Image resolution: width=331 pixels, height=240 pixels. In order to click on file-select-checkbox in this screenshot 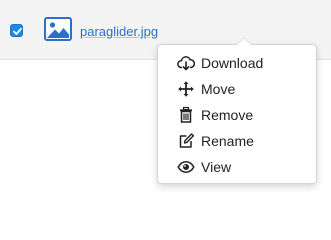, I will do `click(16, 30)`.